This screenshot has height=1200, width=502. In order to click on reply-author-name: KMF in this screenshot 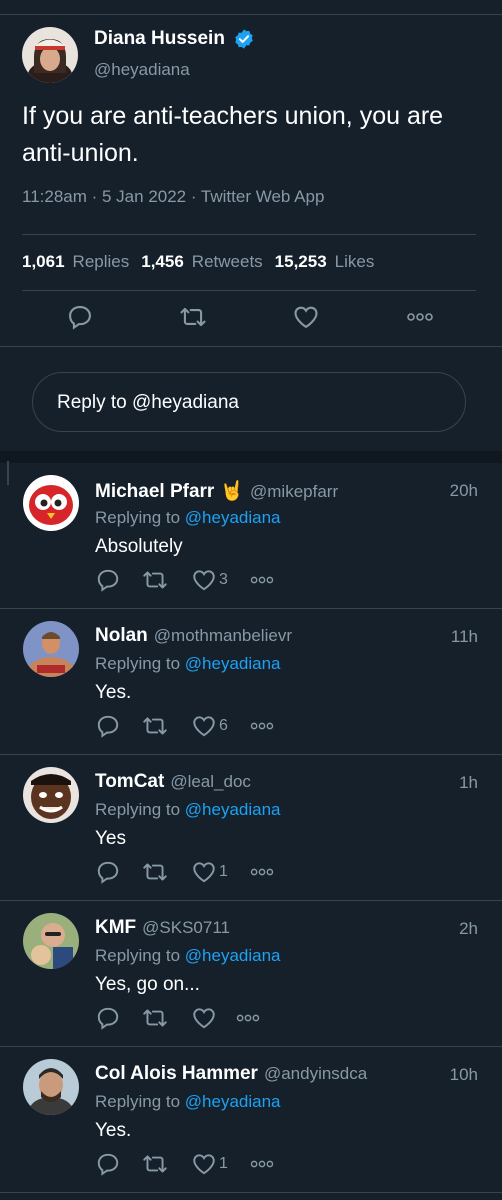, I will do `click(115, 928)`.